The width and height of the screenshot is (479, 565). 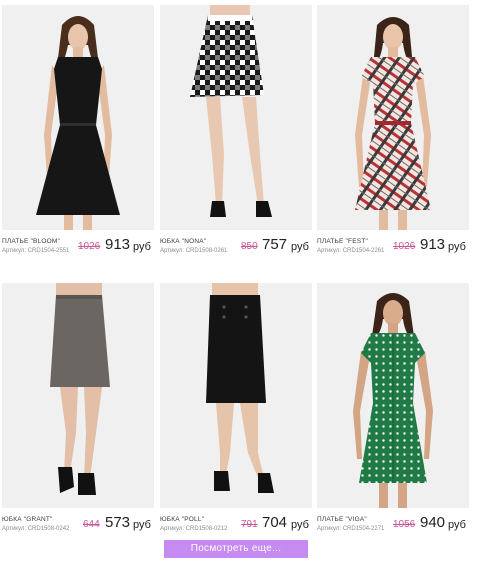 I want to click on current-price: 940, so click(x=433, y=522).